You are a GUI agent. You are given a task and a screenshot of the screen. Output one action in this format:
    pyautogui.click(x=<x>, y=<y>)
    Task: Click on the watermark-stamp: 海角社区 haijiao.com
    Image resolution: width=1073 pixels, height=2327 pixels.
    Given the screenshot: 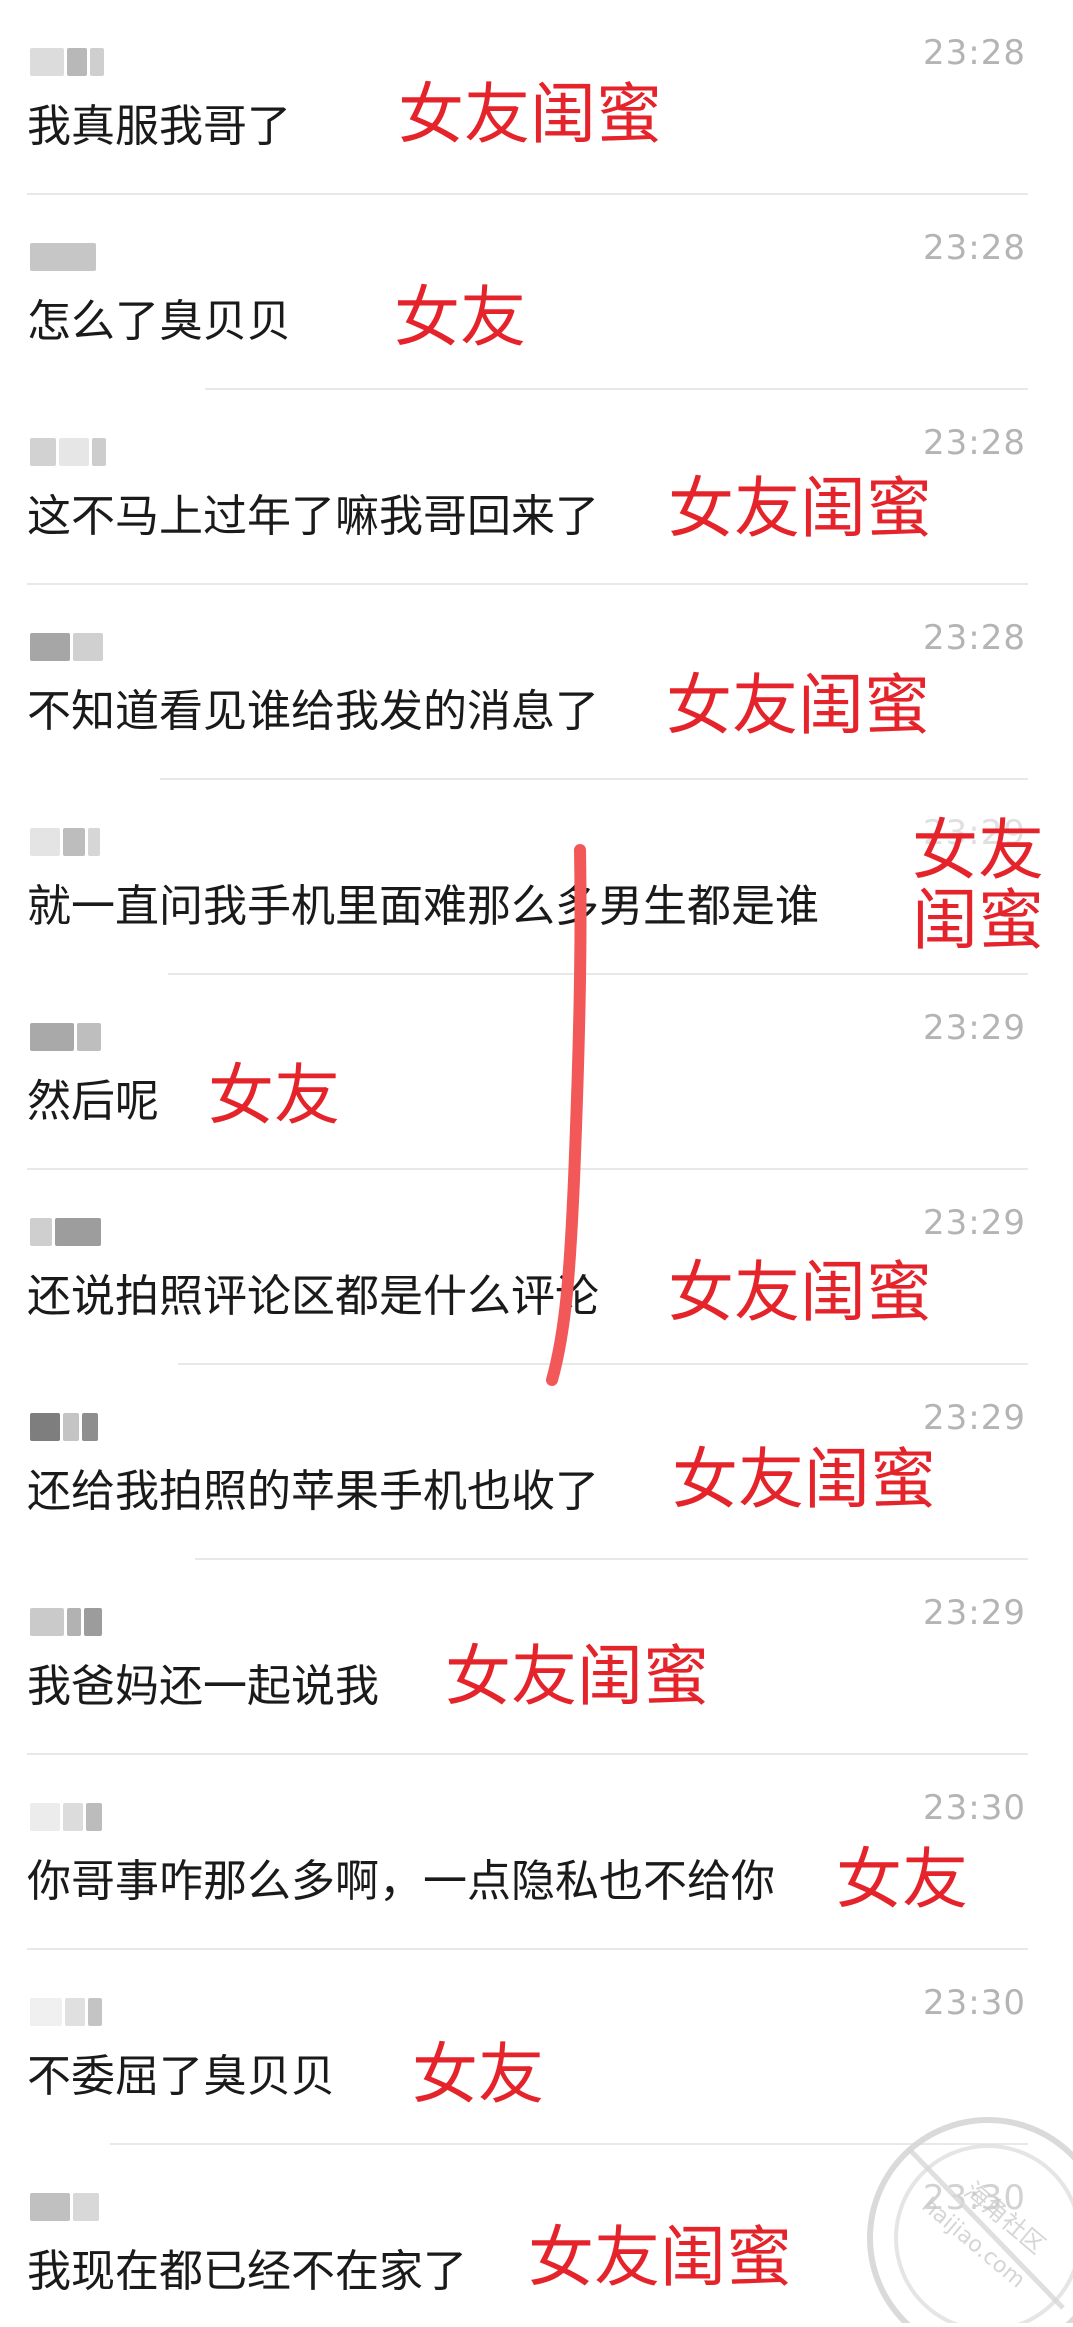 What is the action you would take?
    pyautogui.click(x=965, y=2217)
    